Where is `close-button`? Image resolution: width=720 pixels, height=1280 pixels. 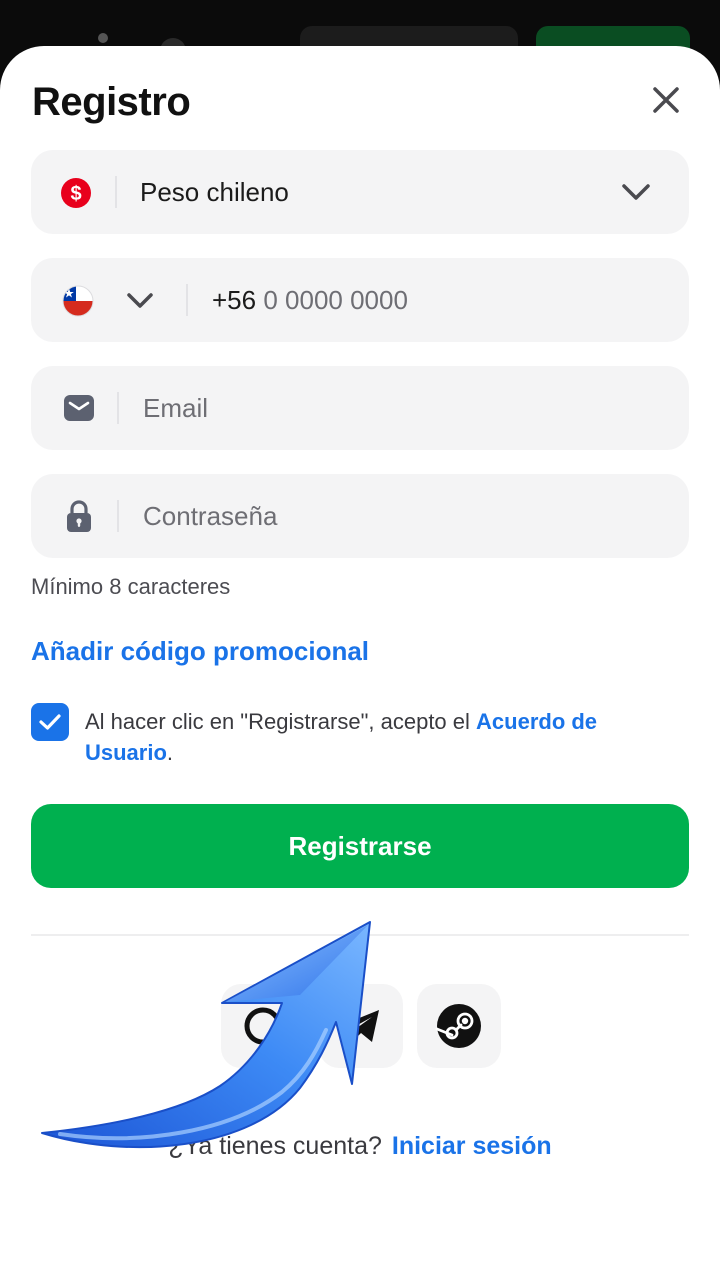
close-button is located at coordinates (666, 100).